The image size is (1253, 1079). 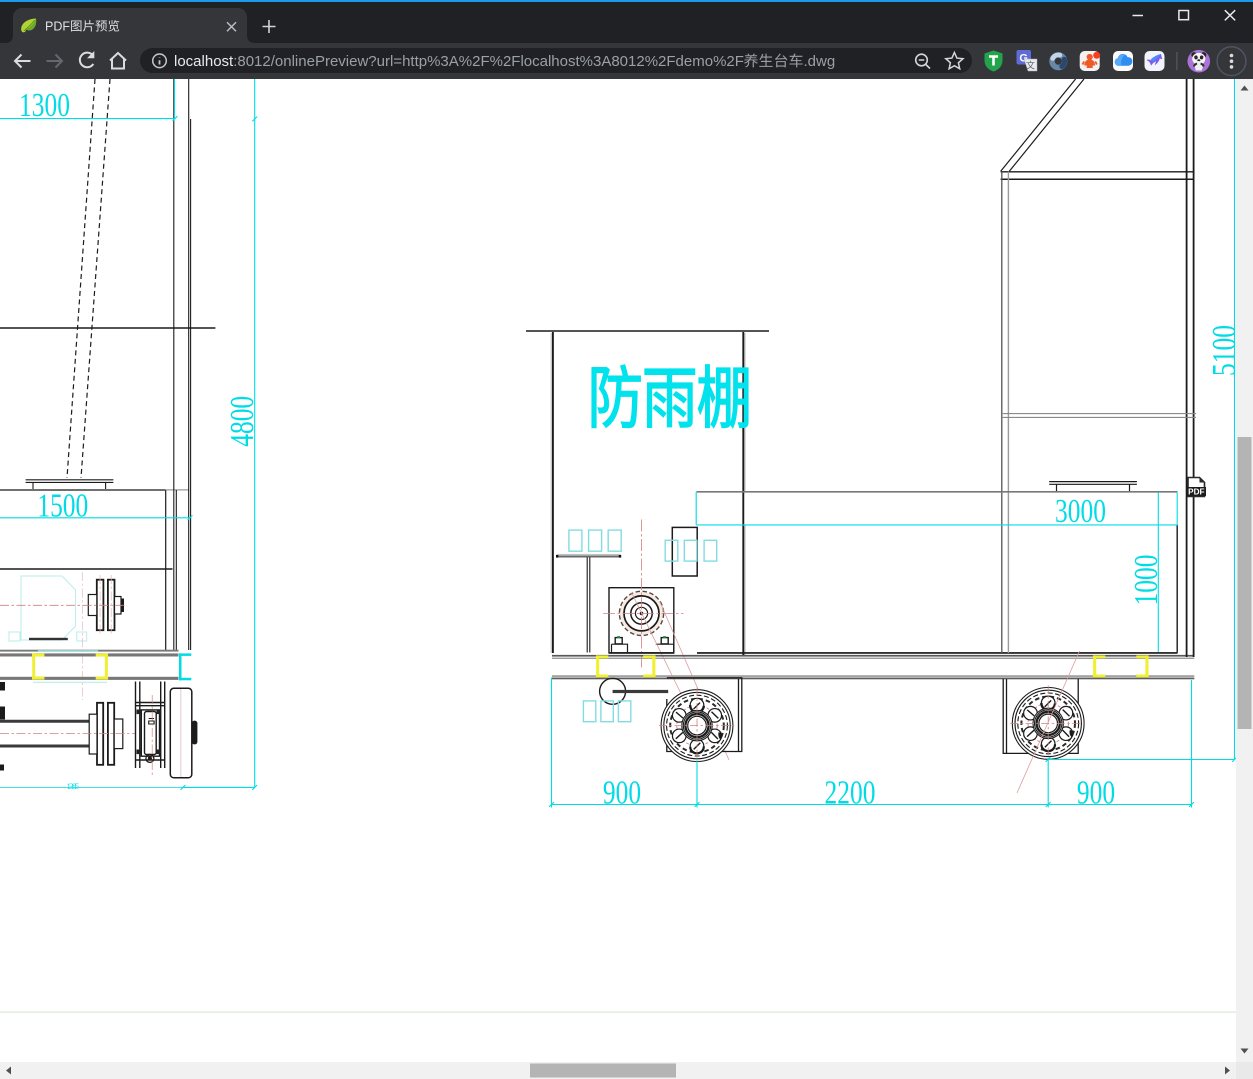 I want to click on svg-text: 2200, so click(x=850, y=792).